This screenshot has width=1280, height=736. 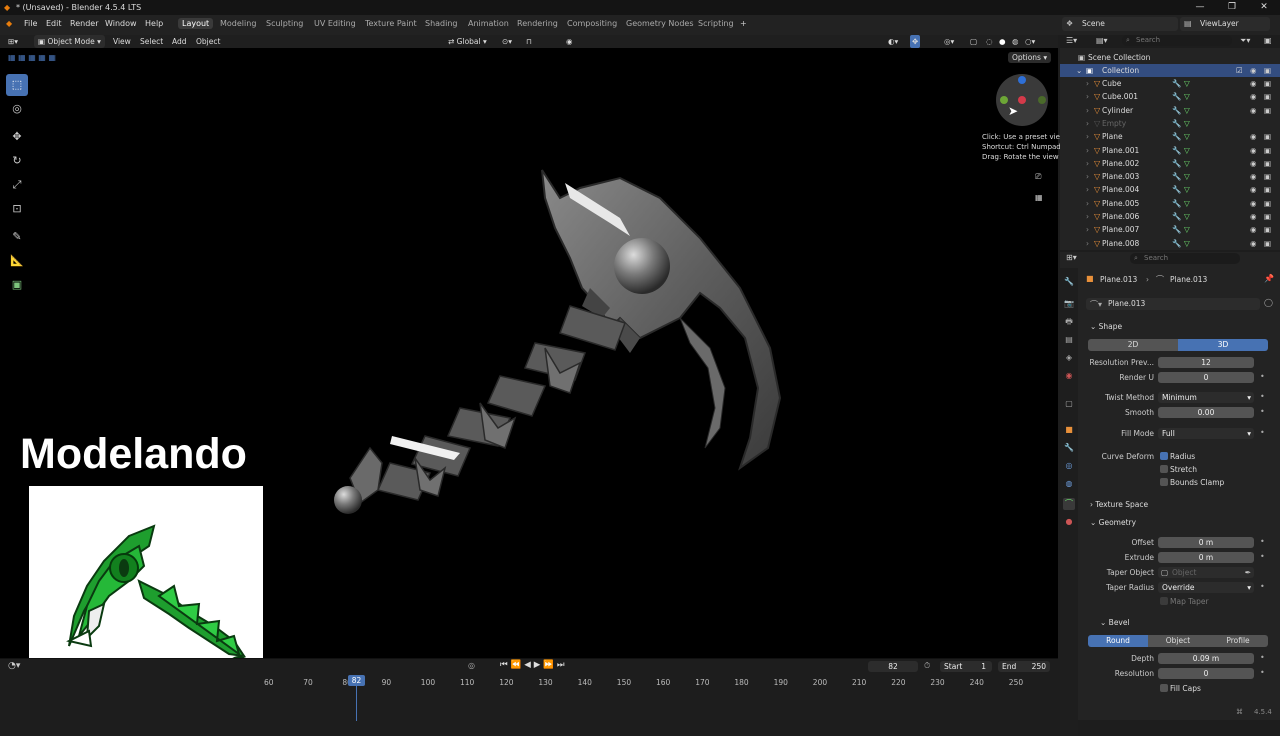 What do you see at coordinates (1185, 258) in the screenshot?
I see `properties-search: ⌕ Search` at bounding box center [1185, 258].